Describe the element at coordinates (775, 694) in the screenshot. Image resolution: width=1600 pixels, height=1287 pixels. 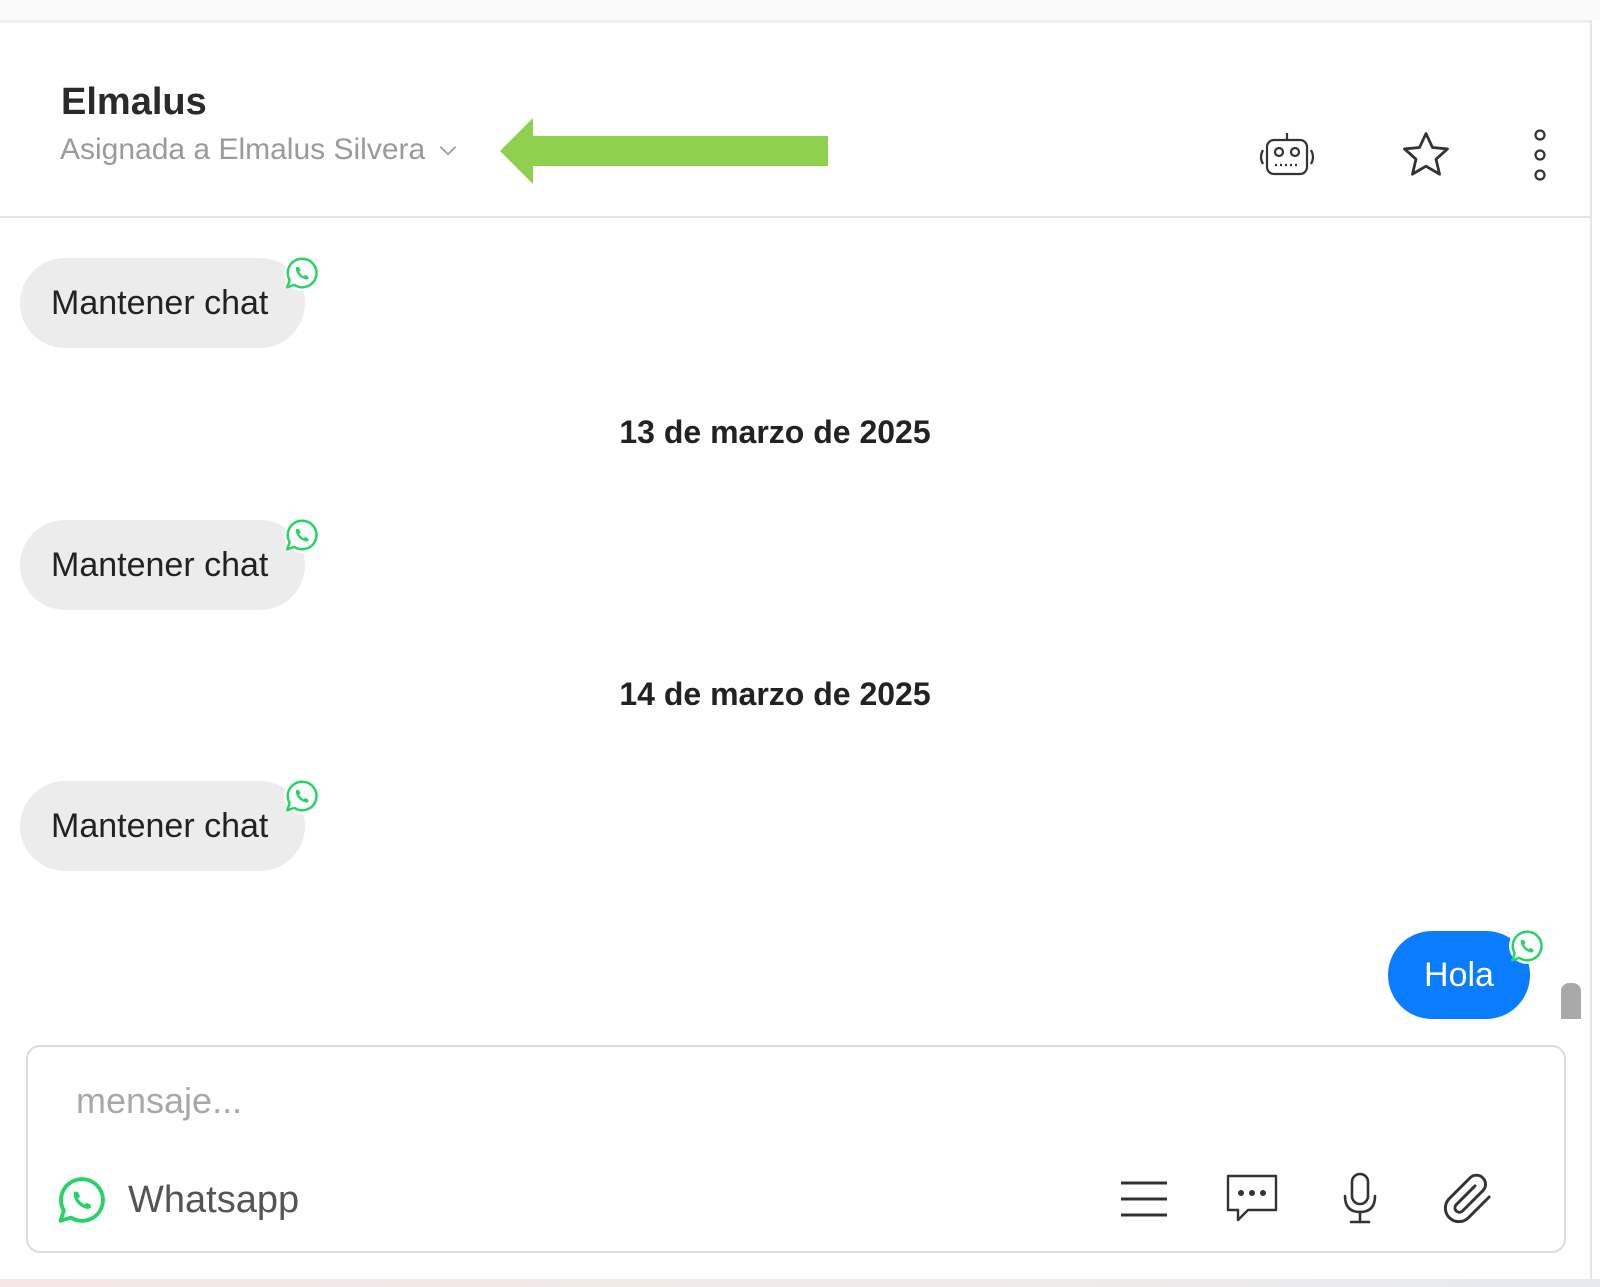
I see `date-separator: 14 de marzo de 2025` at that location.